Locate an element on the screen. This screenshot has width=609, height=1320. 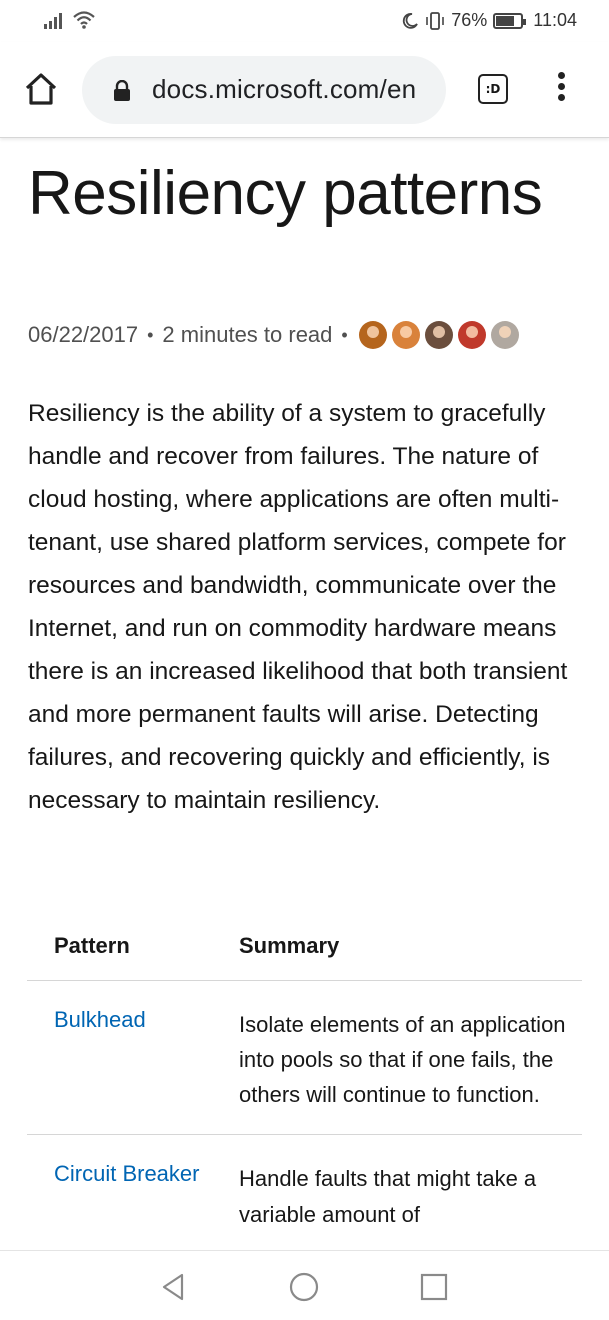
battery-icon is located at coordinates (510, 20).